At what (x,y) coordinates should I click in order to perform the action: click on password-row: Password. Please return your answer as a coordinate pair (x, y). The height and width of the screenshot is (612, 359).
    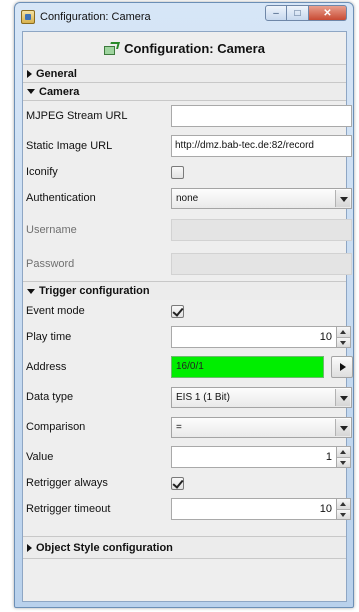
    Looking at the image, I should click on (187, 264).